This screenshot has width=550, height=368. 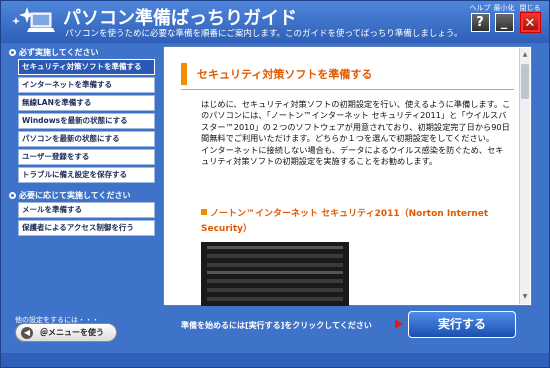 I want to click on close-x-icon: ✕, so click(x=530, y=22).